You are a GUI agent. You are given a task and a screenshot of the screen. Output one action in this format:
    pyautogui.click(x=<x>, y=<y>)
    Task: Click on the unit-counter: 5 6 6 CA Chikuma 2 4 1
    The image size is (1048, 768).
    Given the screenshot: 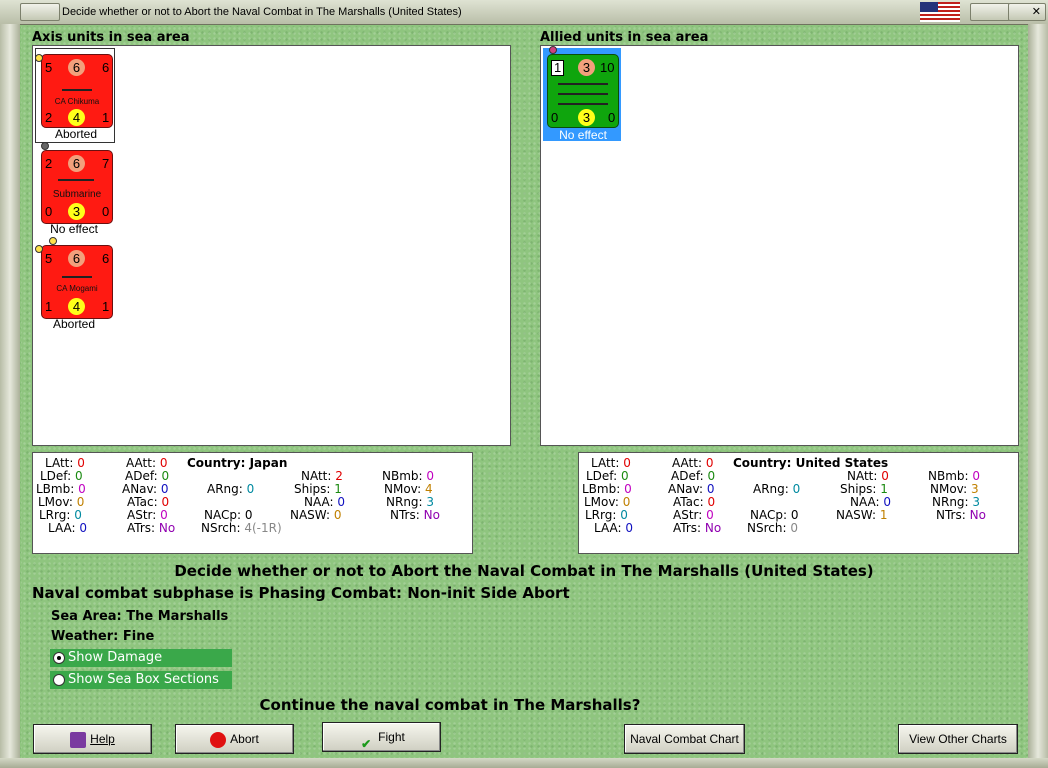 What is the action you would take?
    pyautogui.click(x=77, y=91)
    